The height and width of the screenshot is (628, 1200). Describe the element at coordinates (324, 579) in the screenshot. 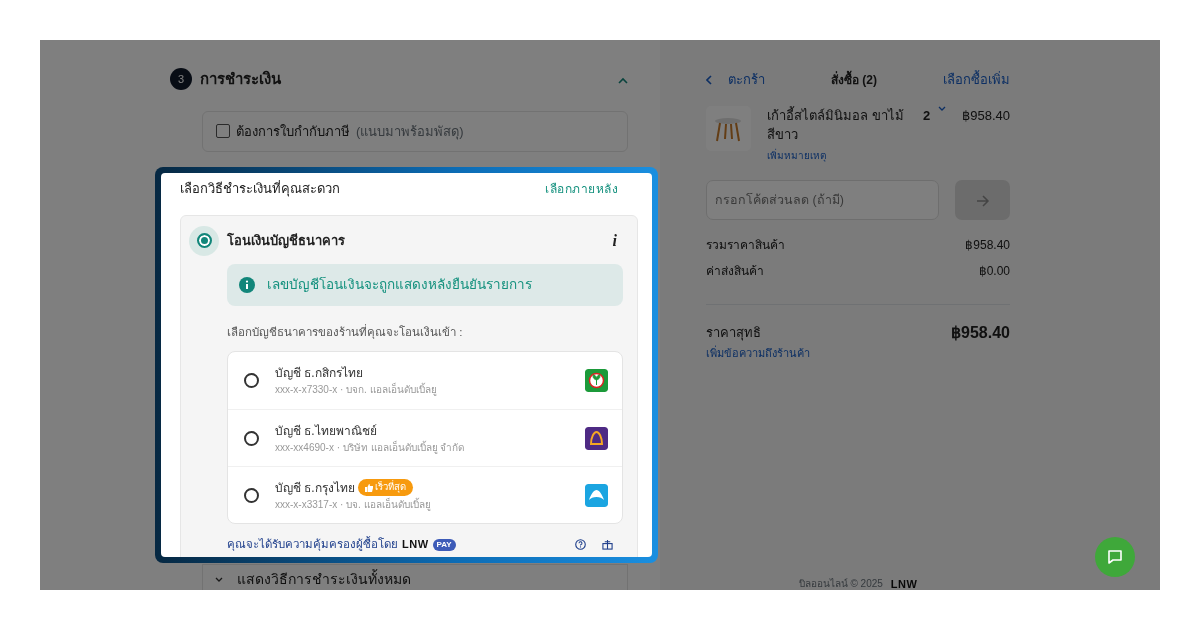

I see `show-all-label: แสดงวิธีการชำระเงินทั้งหมด` at that location.